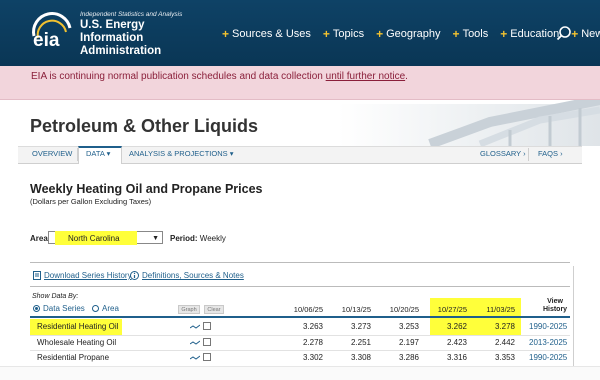 Image resolution: width=600 pixels, height=380 pixels. Describe the element at coordinates (94, 238) in the screenshot. I see `area-select-value: North Carolina` at that location.